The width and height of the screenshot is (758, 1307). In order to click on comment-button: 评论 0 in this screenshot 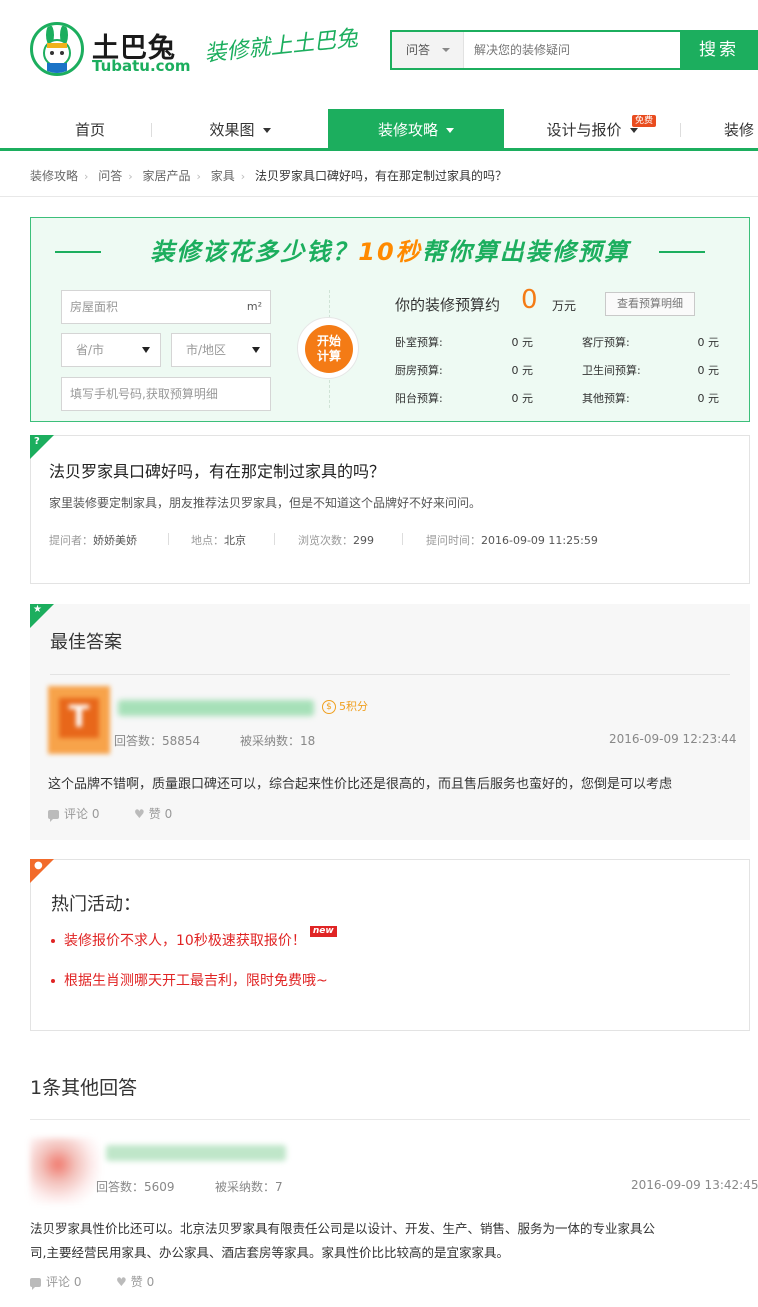, I will do `click(73, 813)`.